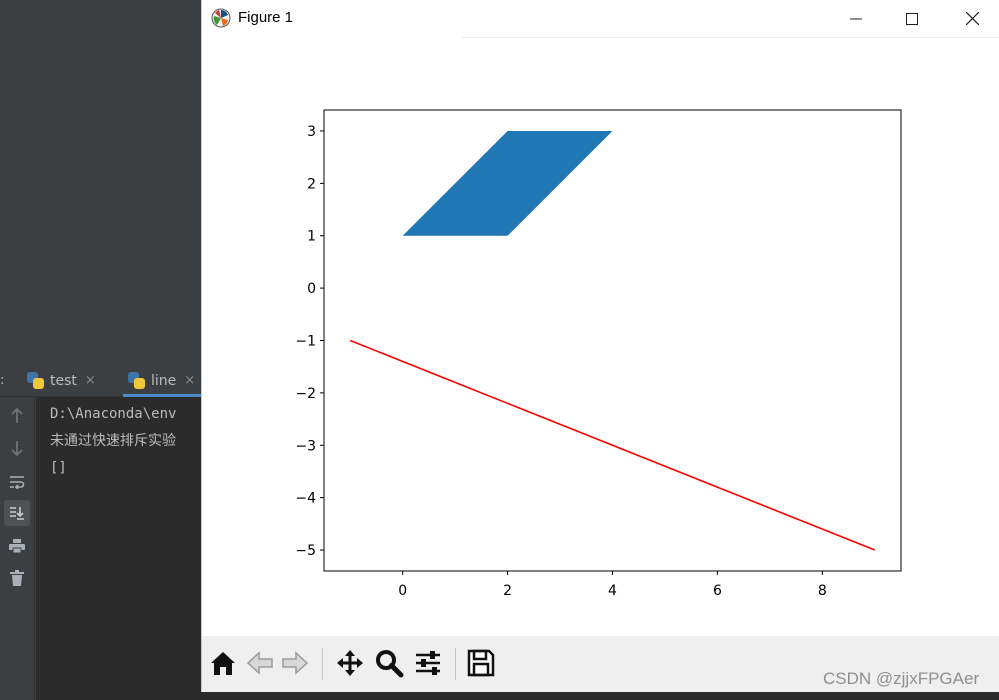  I want to click on window-title: Figure 1, so click(266, 17).